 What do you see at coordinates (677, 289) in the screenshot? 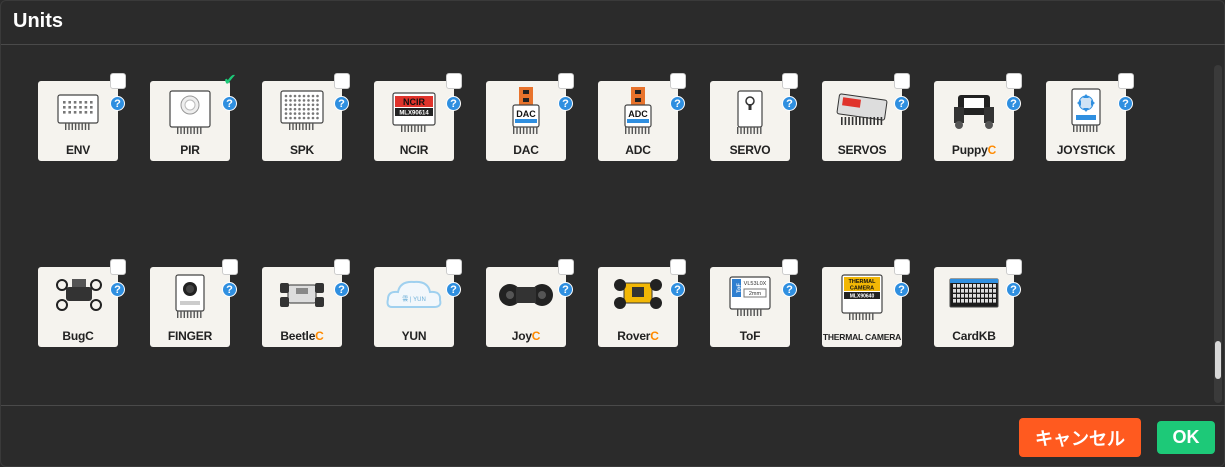
I see `roverc-help-icon: ?` at bounding box center [677, 289].